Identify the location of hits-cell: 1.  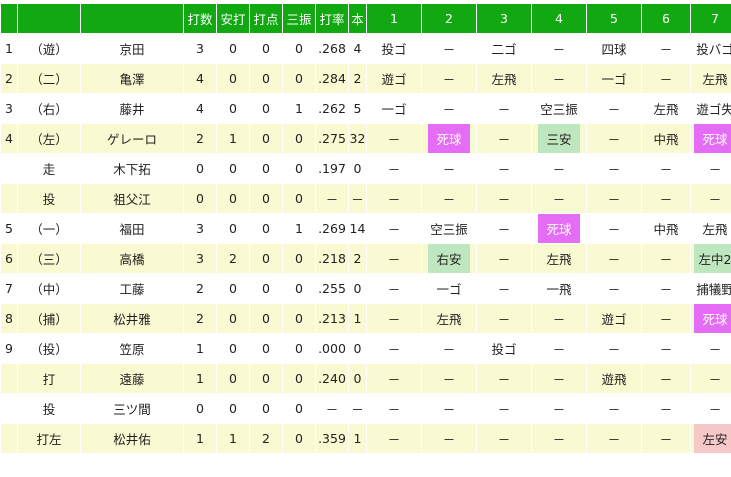
(233, 138).